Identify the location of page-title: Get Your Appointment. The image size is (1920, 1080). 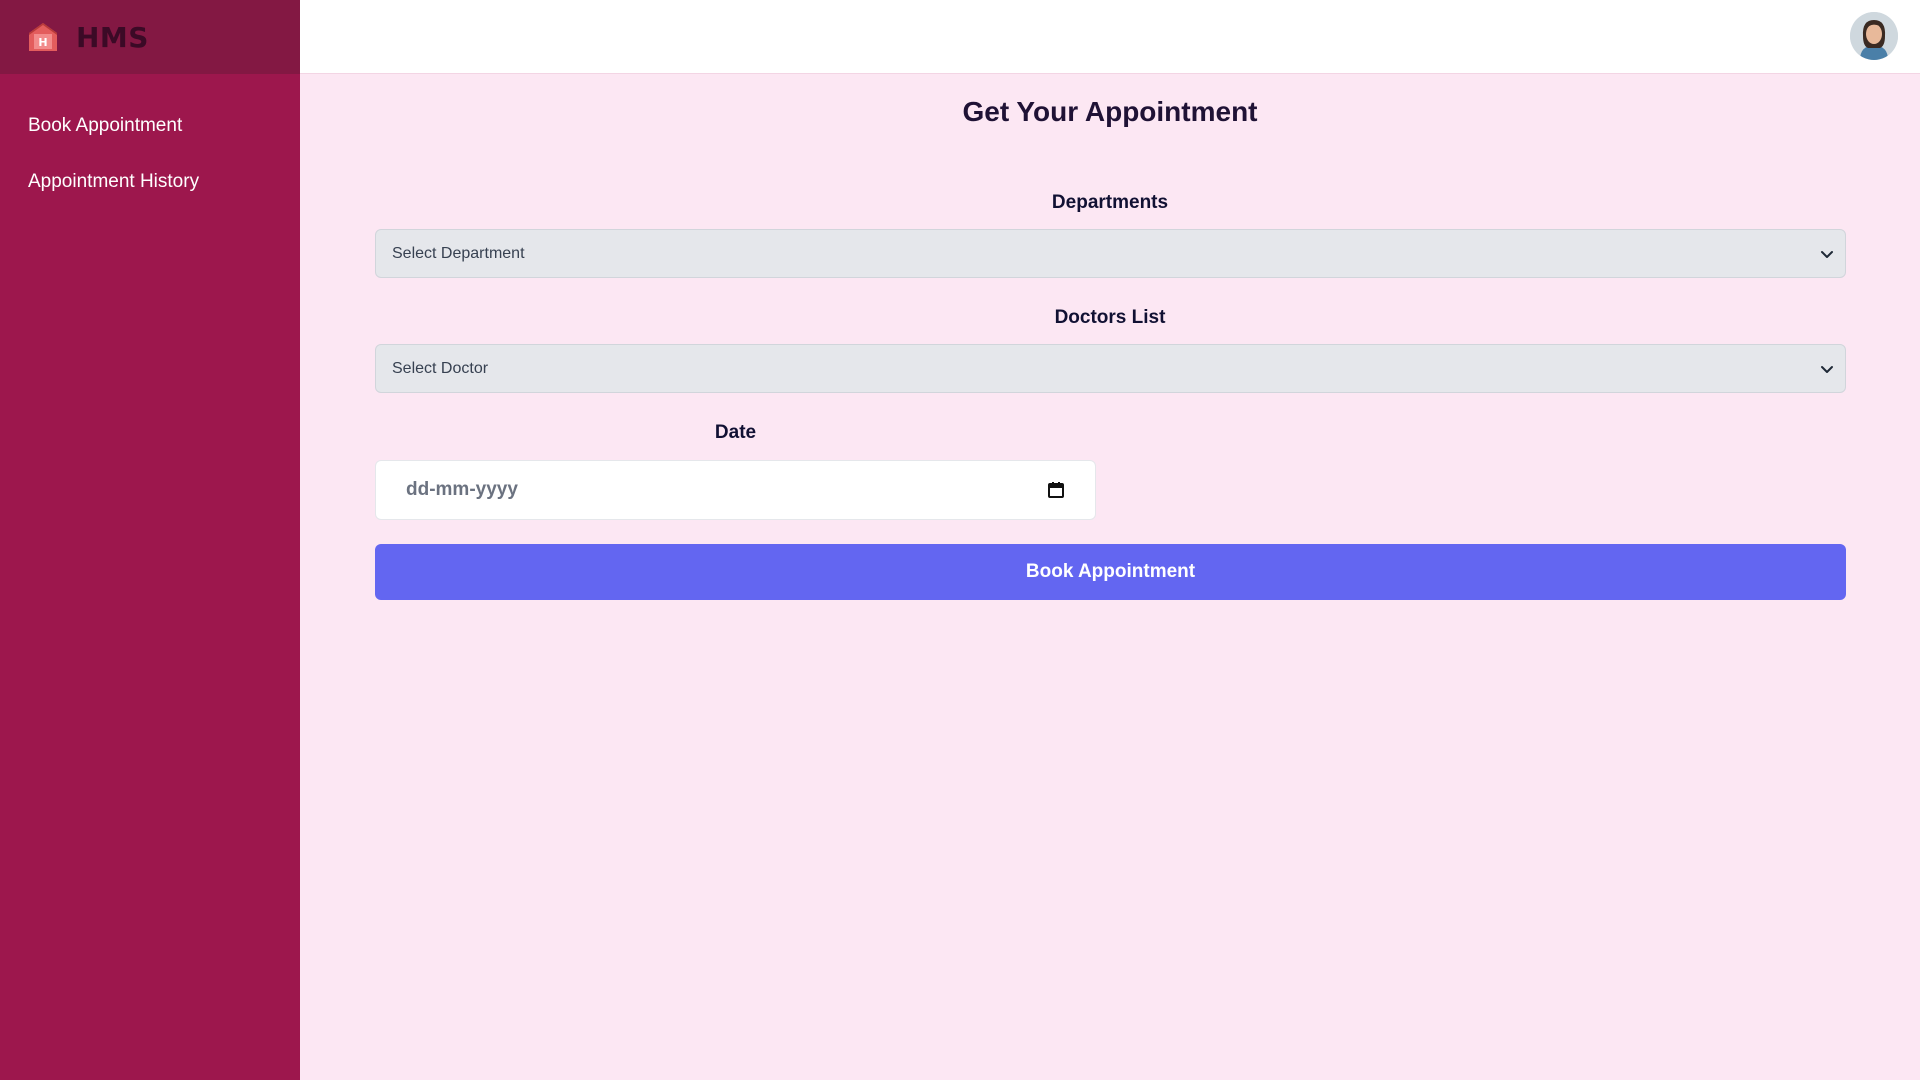
(1110, 111).